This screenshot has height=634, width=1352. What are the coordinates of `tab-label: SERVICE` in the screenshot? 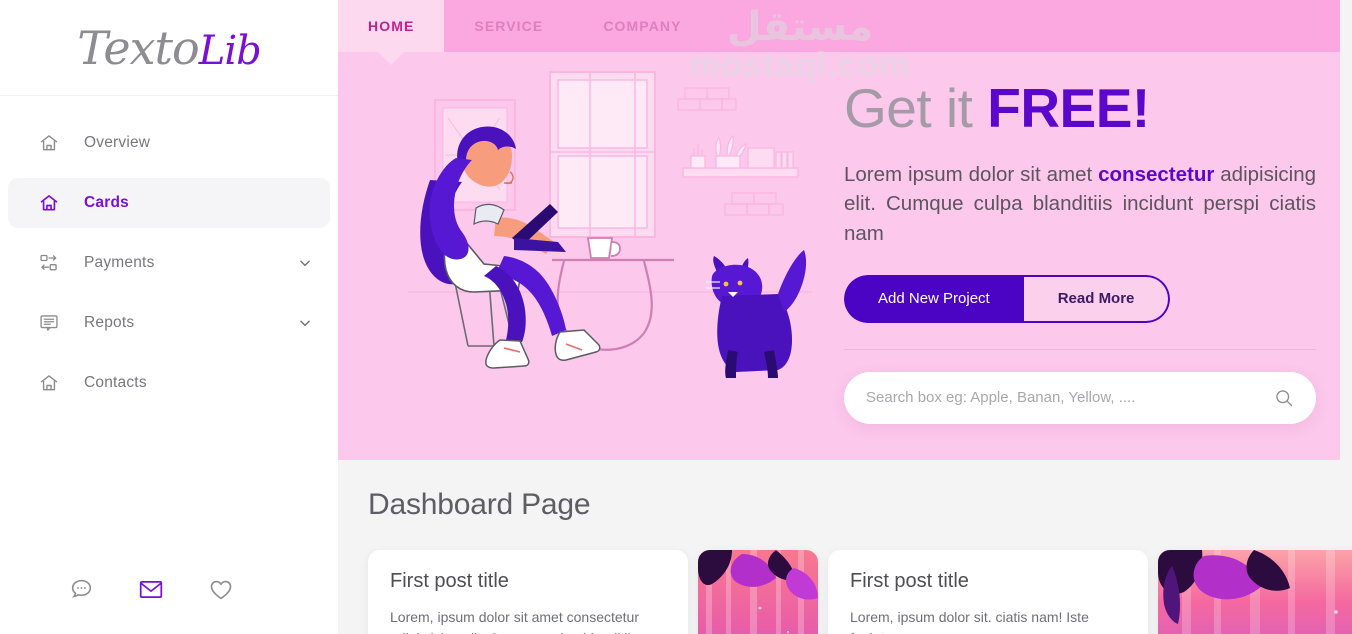 It's located at (509, 26).